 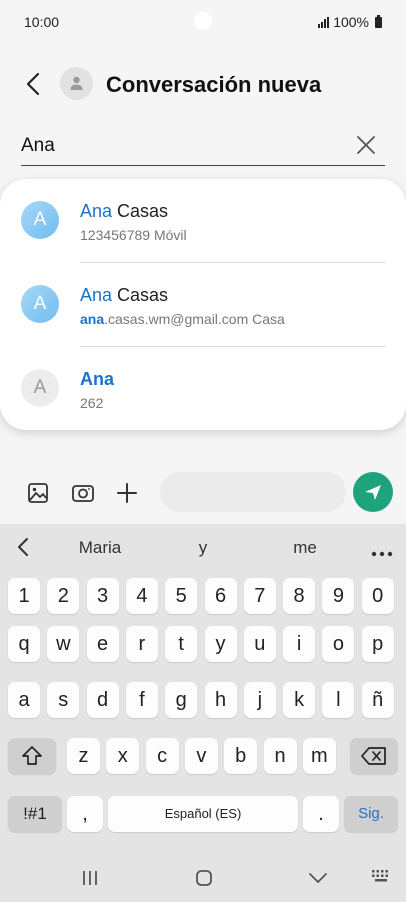 I want to click on close-icon, so click(x=366, y=145).